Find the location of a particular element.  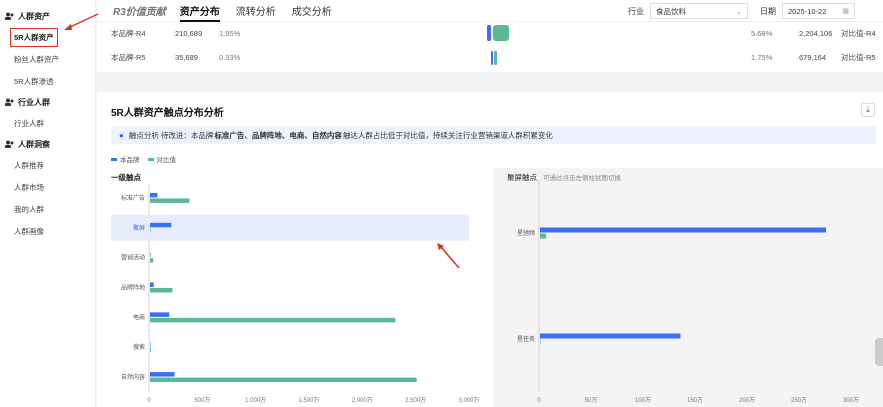

annotation-arrow-chart is located at coordinates (450, 257).